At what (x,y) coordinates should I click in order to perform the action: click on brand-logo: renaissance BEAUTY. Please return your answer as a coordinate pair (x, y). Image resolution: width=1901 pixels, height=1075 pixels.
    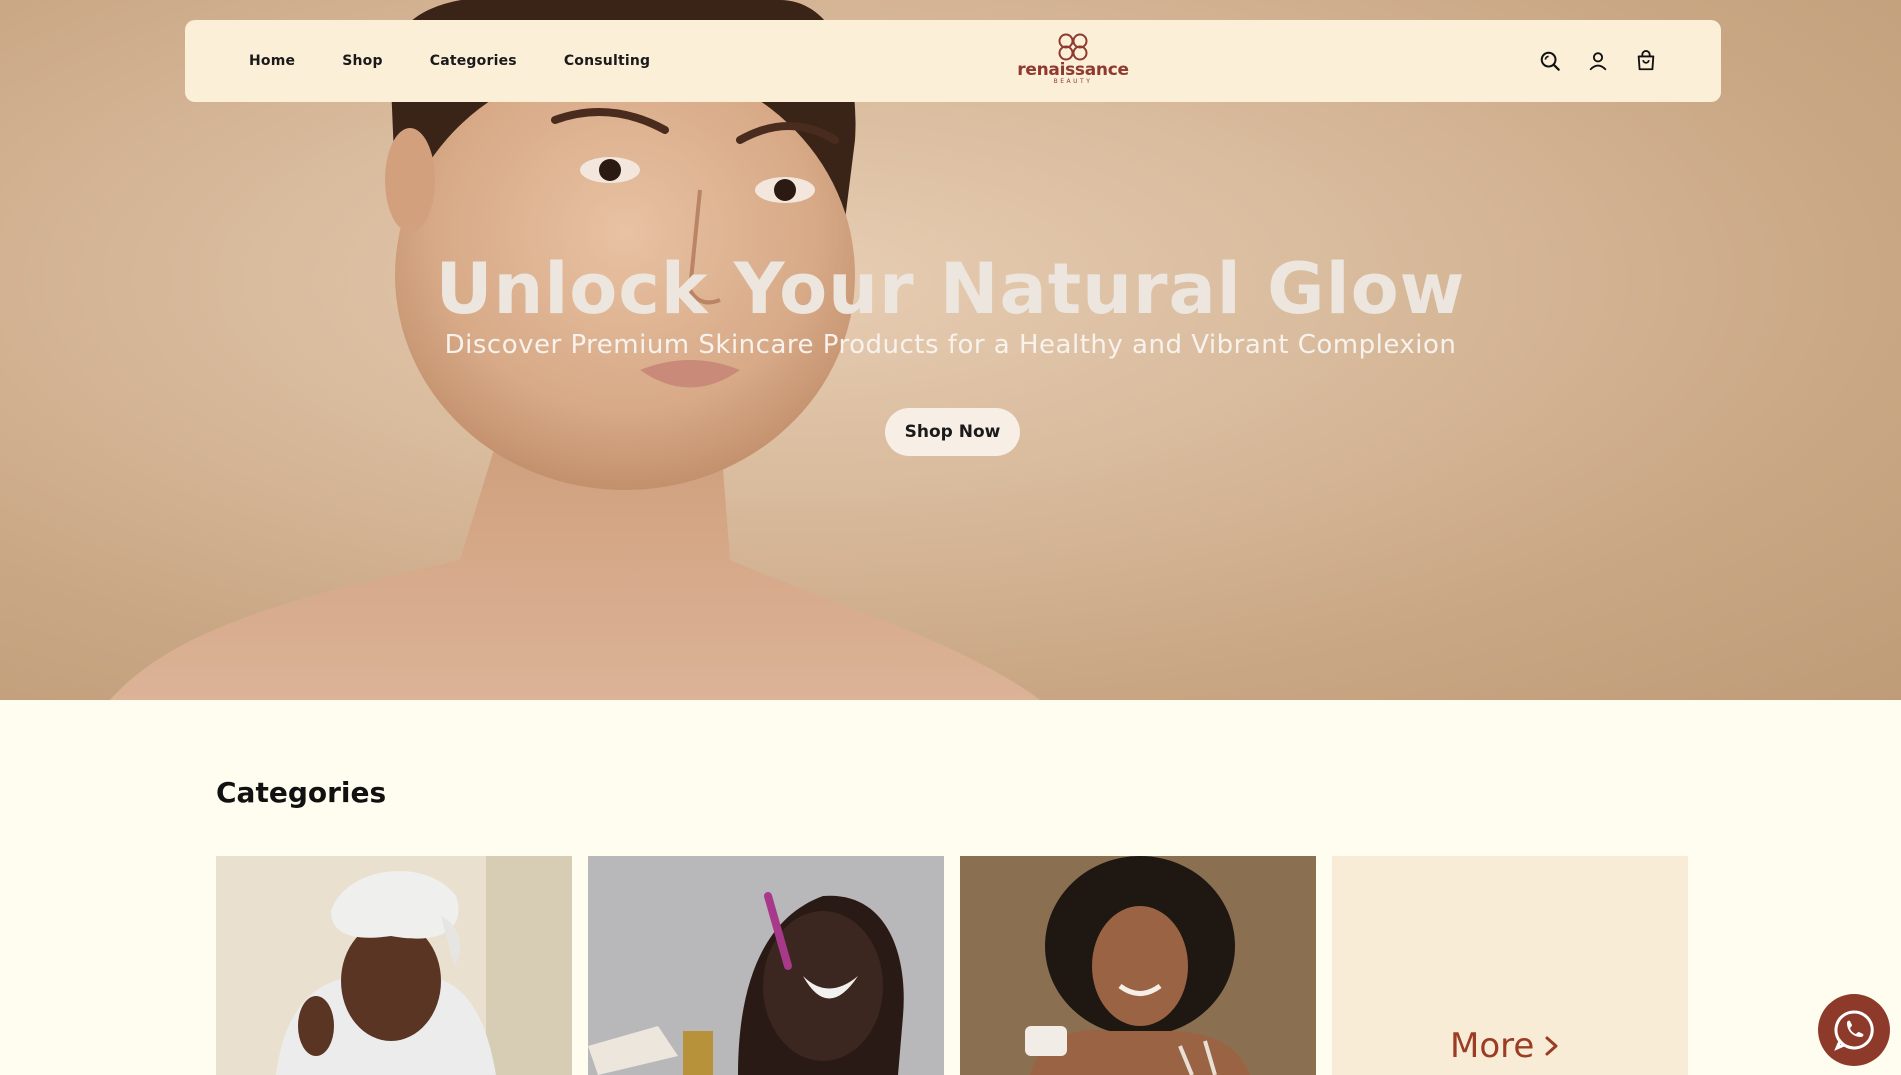
    Looking at the image, I should click on (1073, 62).